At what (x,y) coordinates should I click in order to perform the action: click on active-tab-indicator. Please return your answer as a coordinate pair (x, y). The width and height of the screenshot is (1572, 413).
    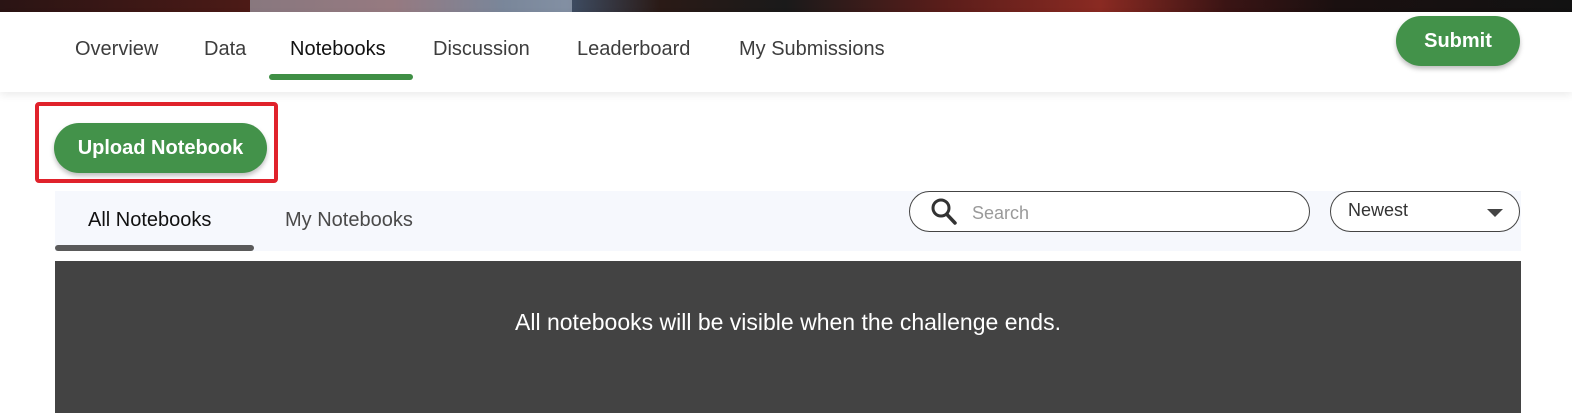
    Looking at the image, I should click on (341, 77).